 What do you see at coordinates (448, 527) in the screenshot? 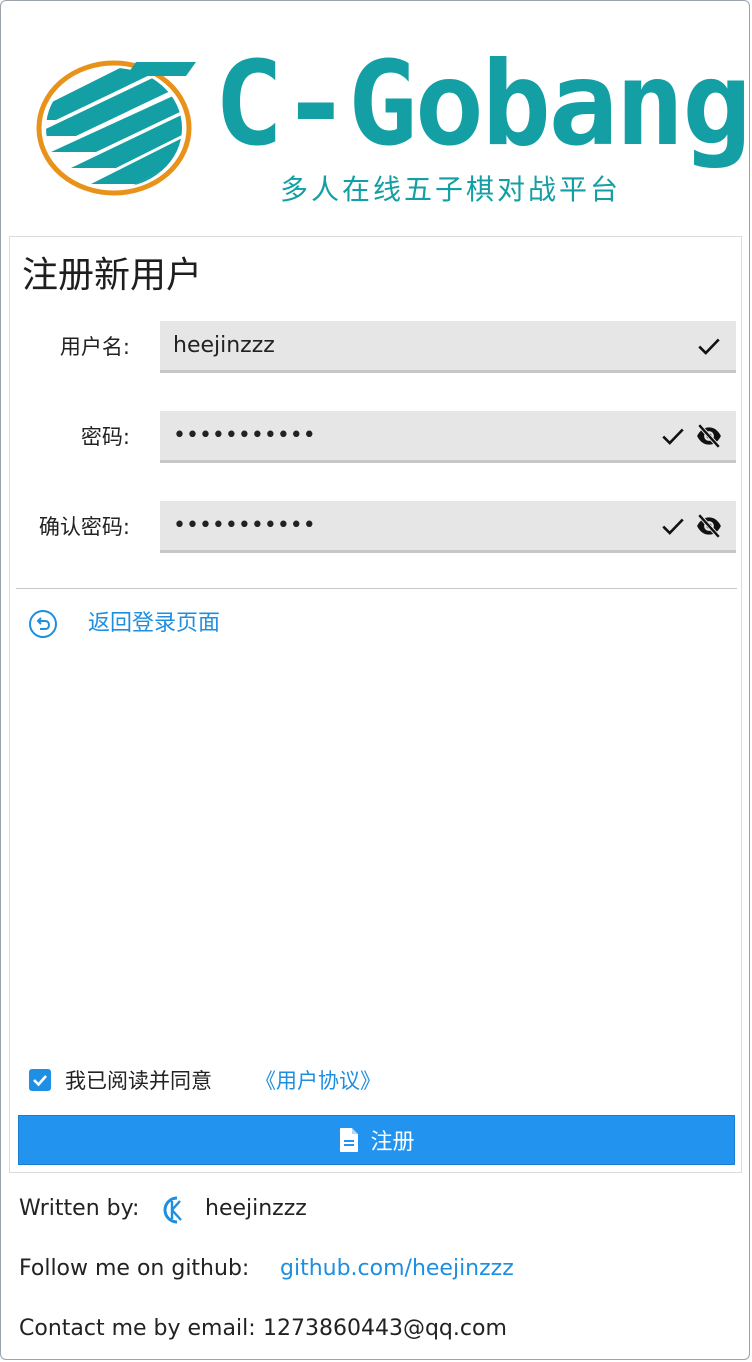
I see `confirm-password-field: •••••••••••` at bounding box center [448, 527].